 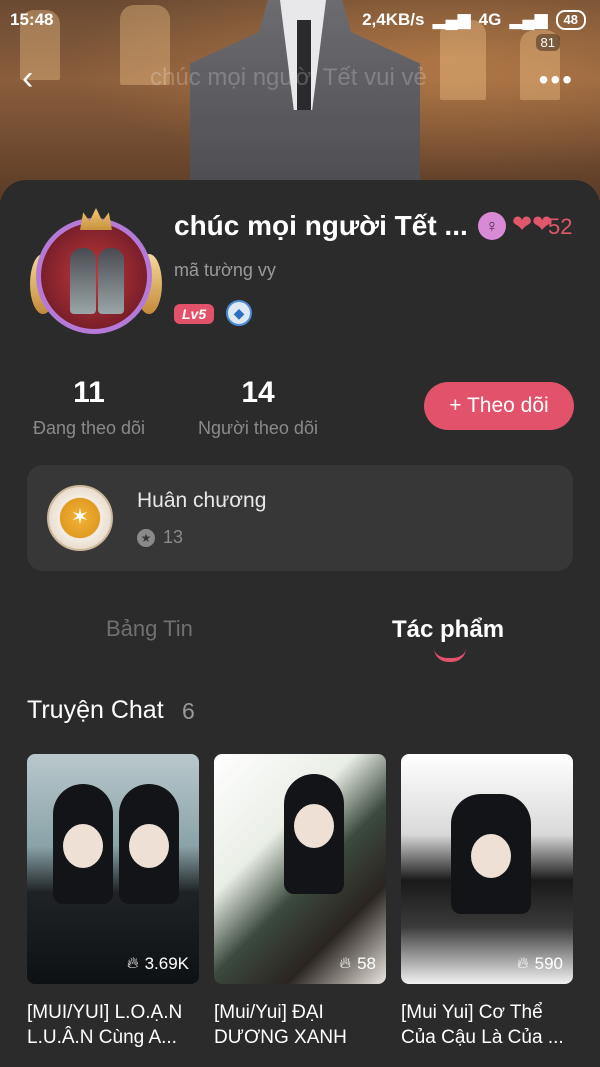 What do you see at coordinates (146, 538) in the screenshot?
I see `star-icon: ★` at bounding box center [146, 538].